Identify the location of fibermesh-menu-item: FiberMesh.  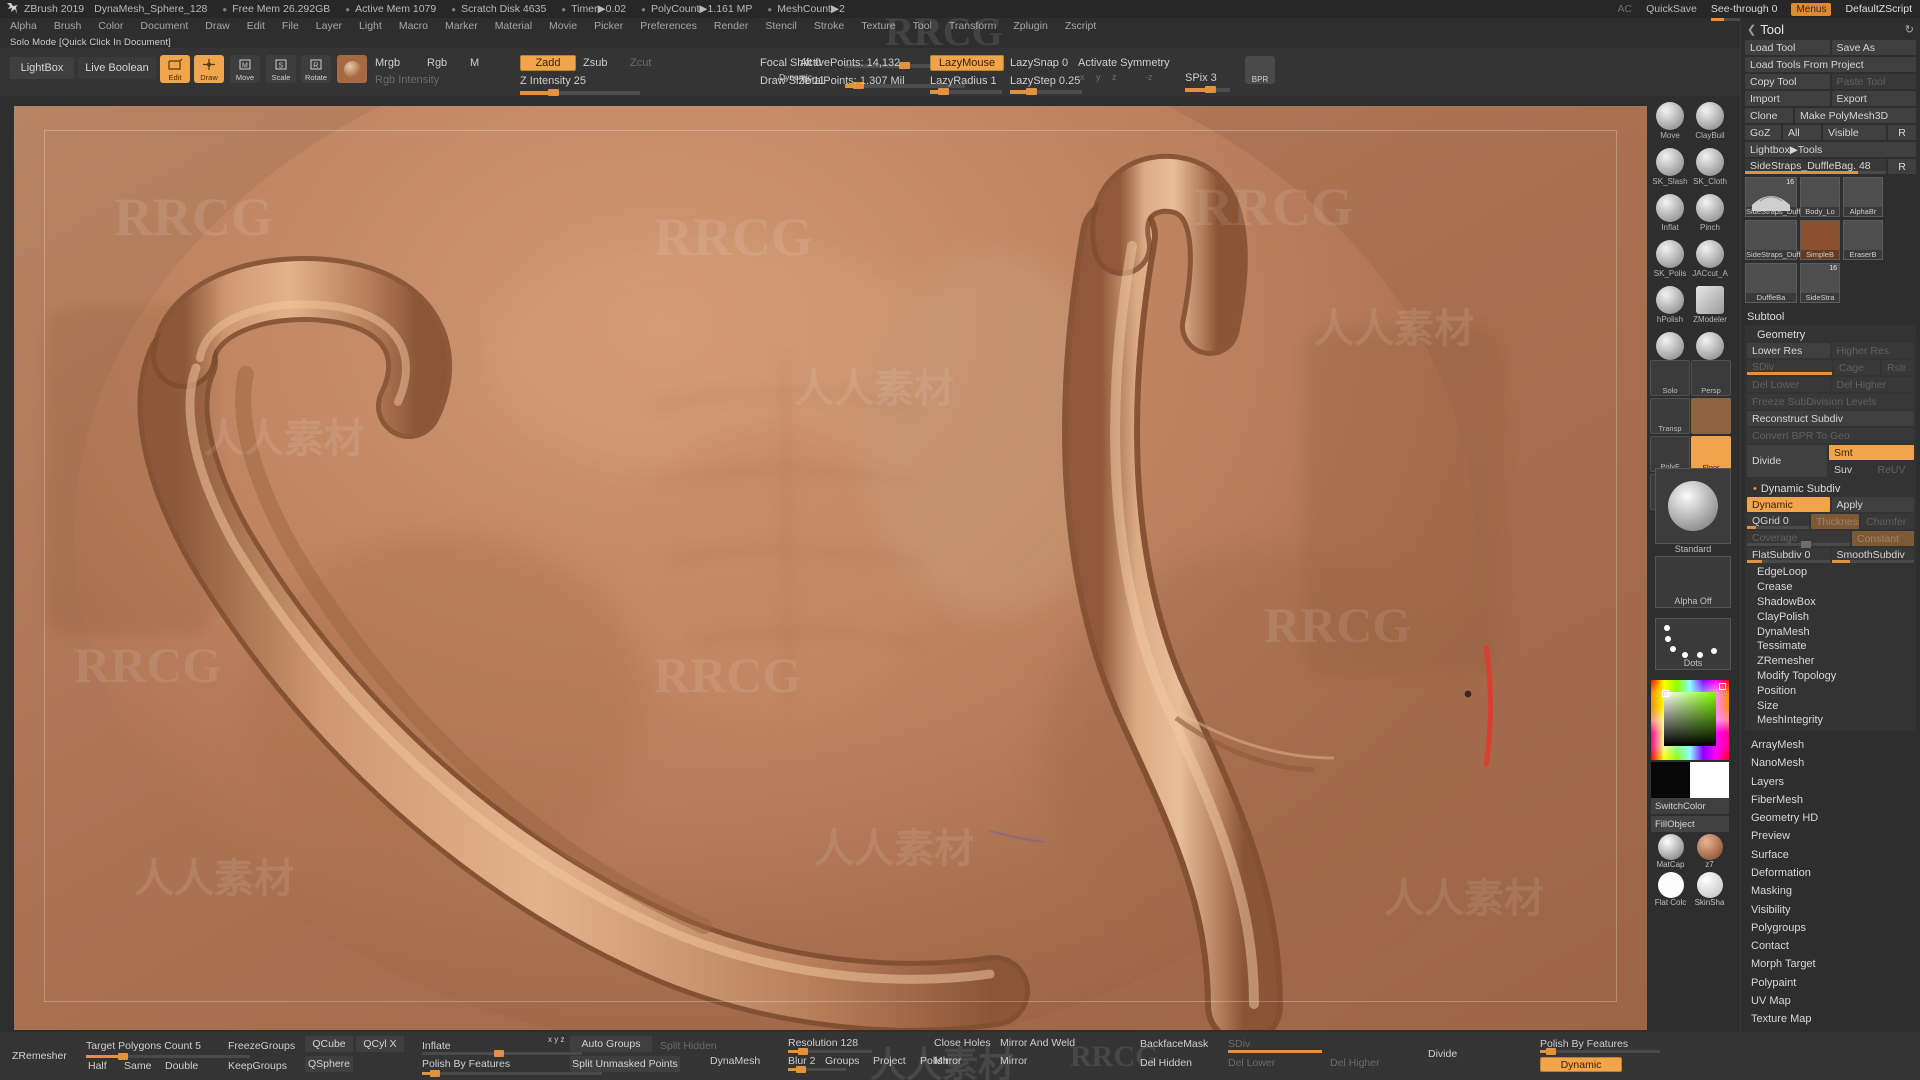
(1830, 800).